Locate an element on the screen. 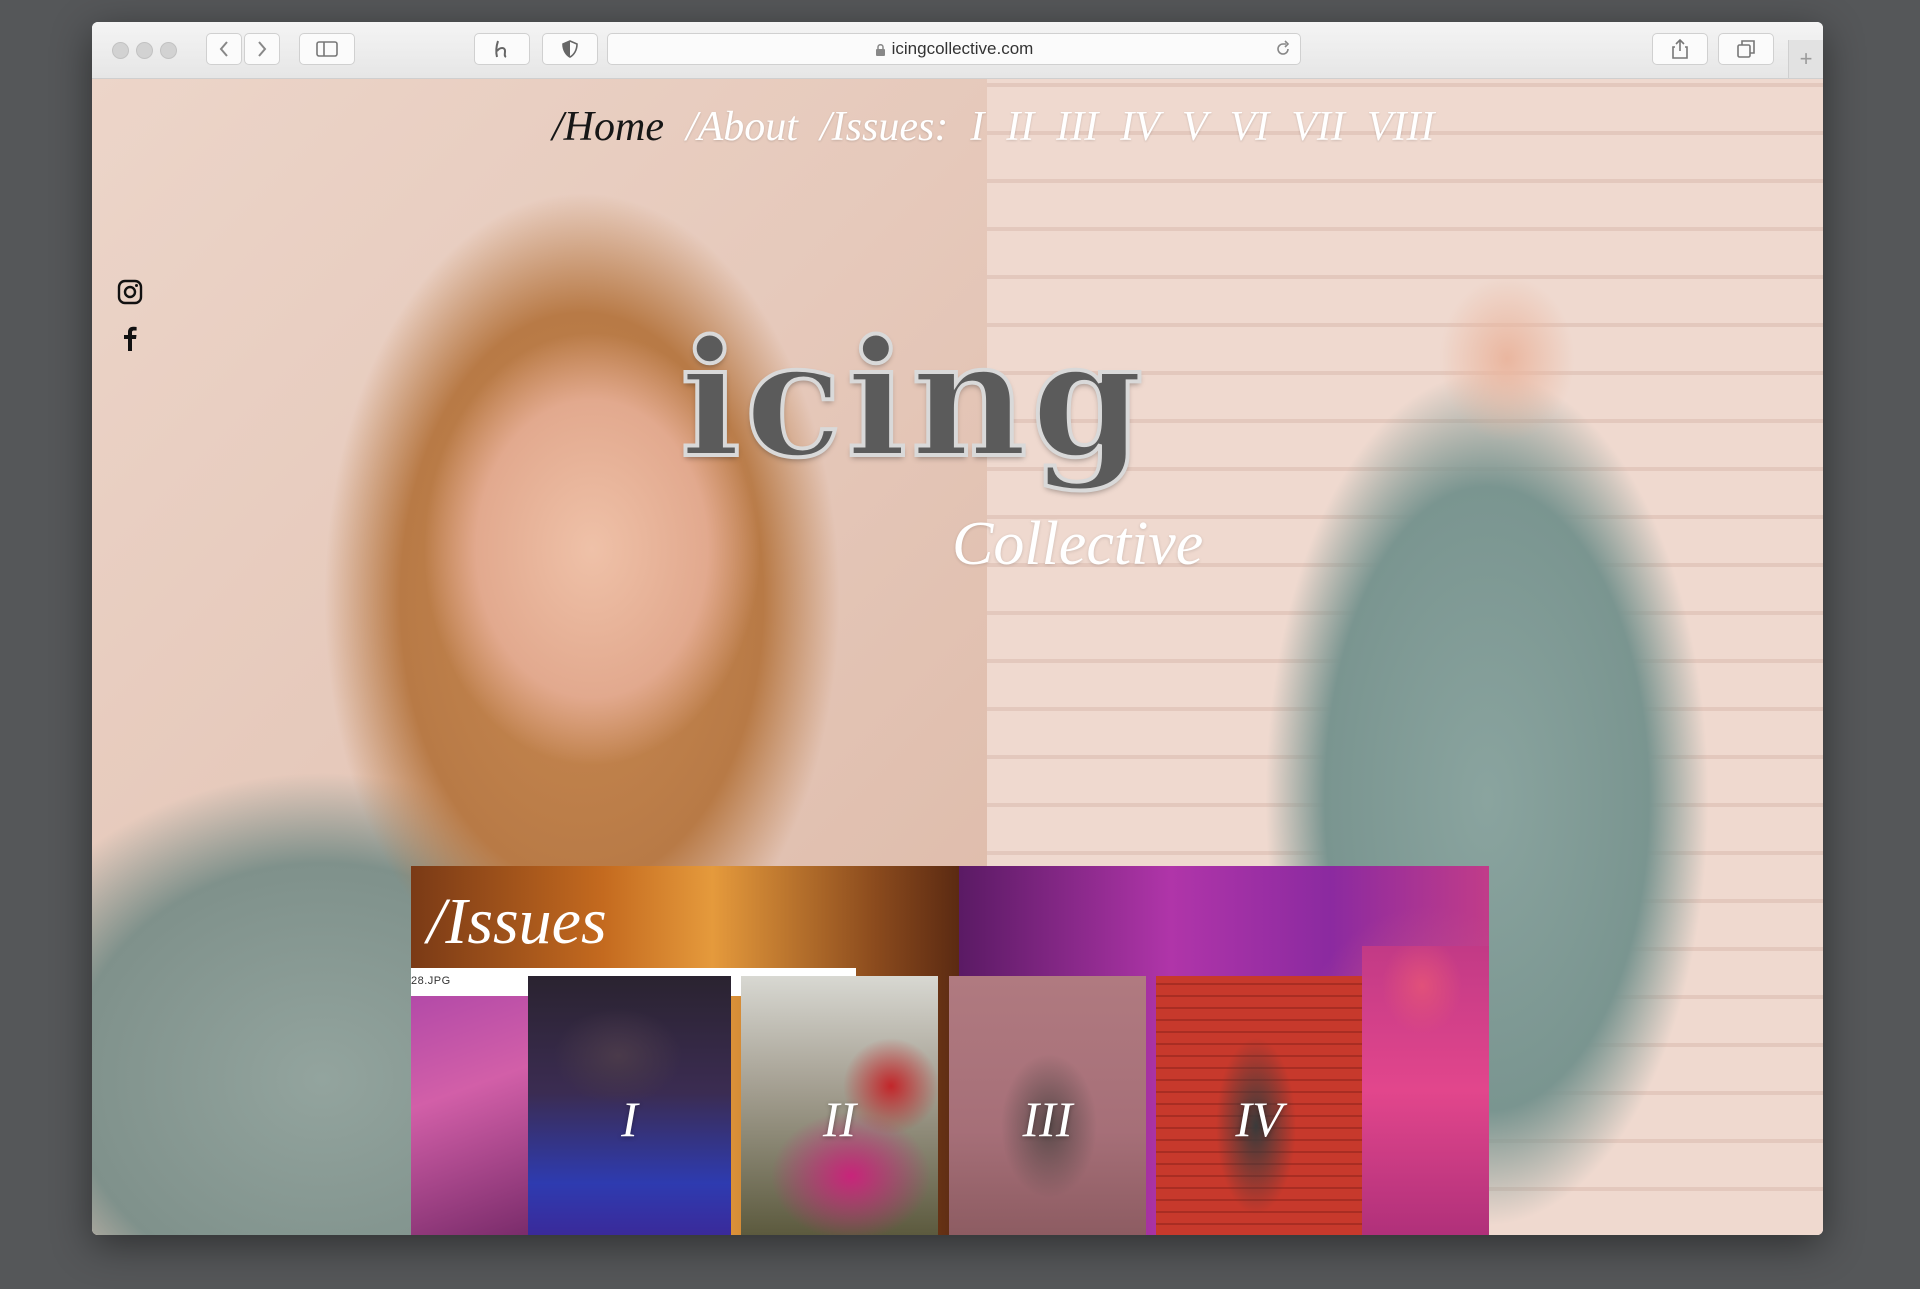 The width and height of the screenshot is (1920, 1289). issue-tile-3: III is located at coordinates (1047, 1105).